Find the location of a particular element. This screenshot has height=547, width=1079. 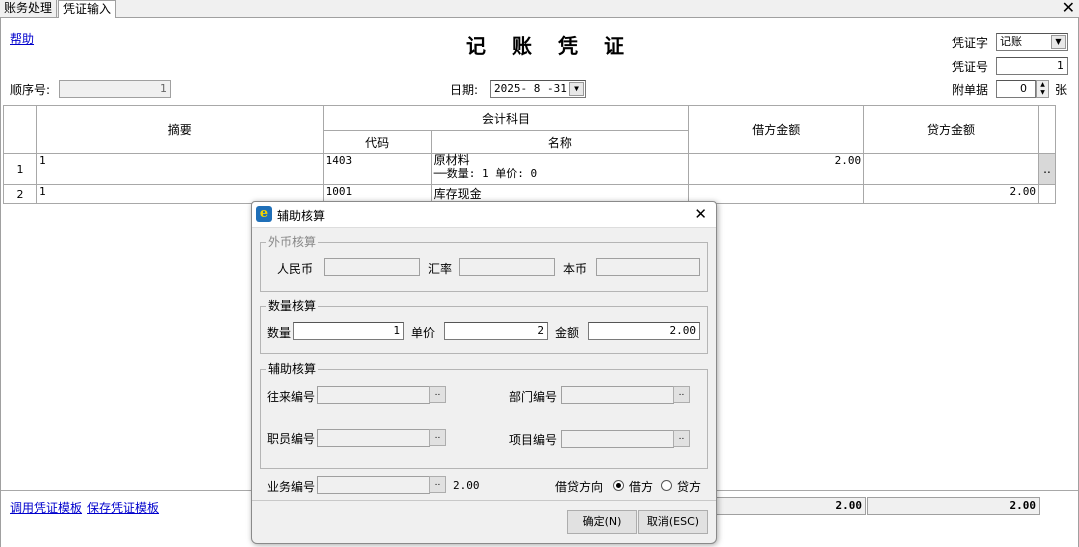

title-char: 证 is located at coordinates (616, 46).